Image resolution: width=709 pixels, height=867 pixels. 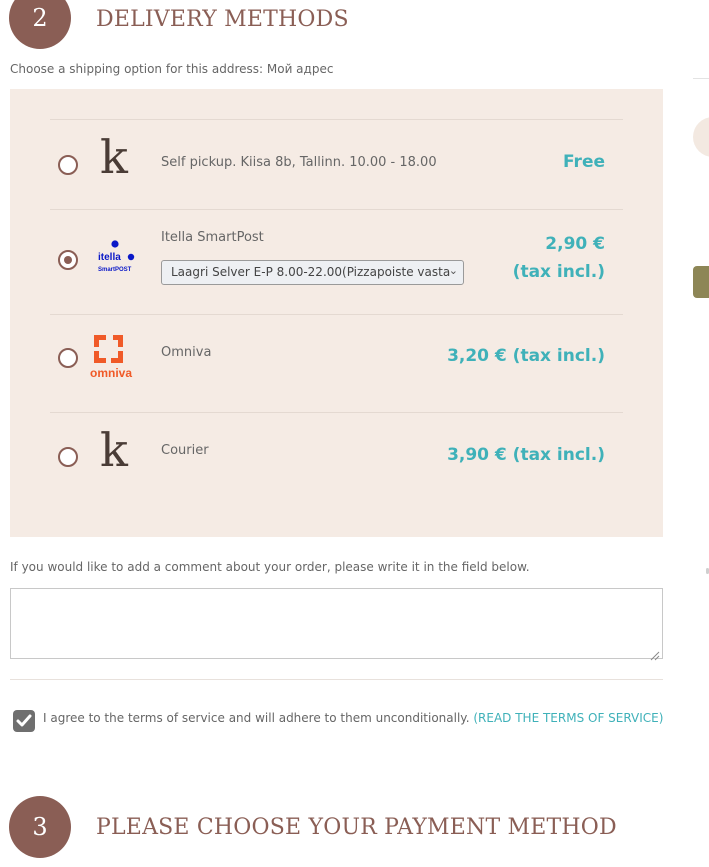 What do you see at coordinates (336, 679) in the screenshot?
I see `section-divider` at bounding box center [336, 679].